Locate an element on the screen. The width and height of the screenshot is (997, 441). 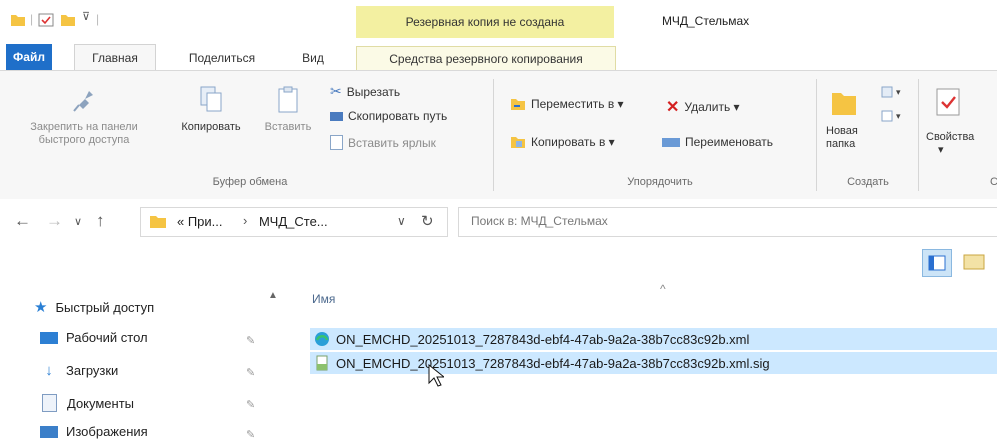
tab-home: Главная is located at coordinates (115, 57).